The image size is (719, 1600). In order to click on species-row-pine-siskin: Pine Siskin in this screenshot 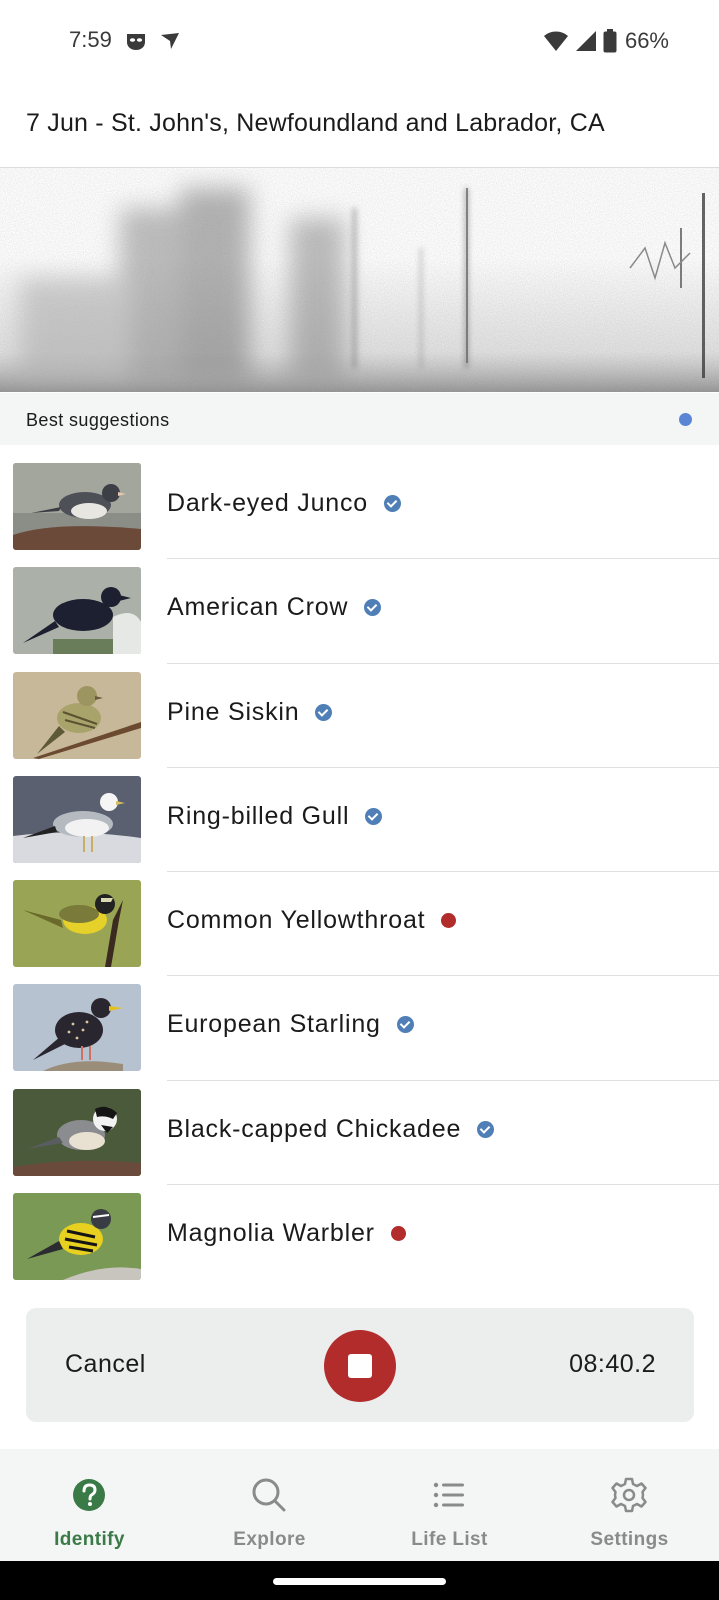, I will do `click(359, 716)`.